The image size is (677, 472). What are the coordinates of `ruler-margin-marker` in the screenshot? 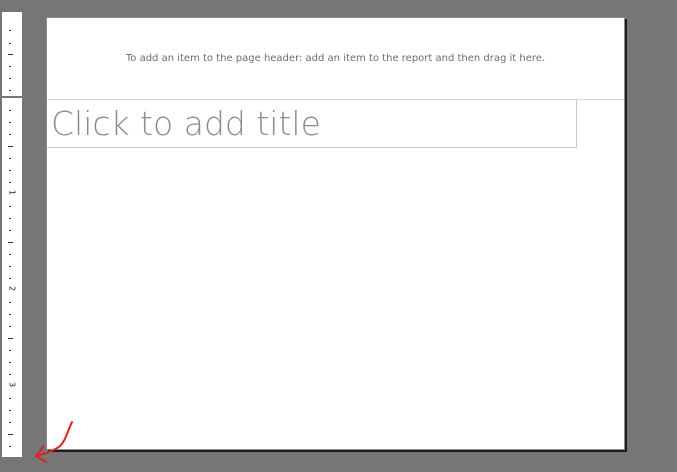 It's located at (12, 97).